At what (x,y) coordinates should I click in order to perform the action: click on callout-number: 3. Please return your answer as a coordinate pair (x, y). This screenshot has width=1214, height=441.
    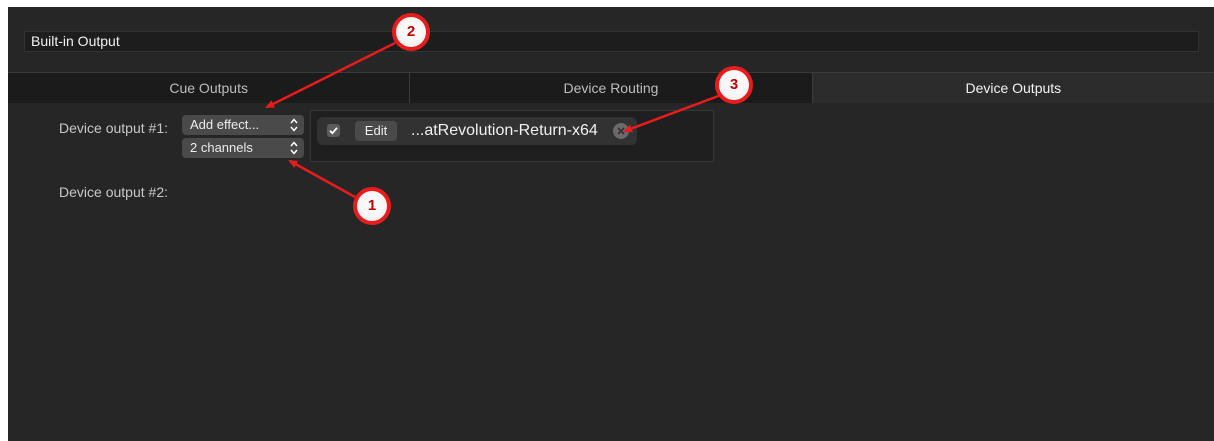
    Looking at the image, I should click on (734, 84).